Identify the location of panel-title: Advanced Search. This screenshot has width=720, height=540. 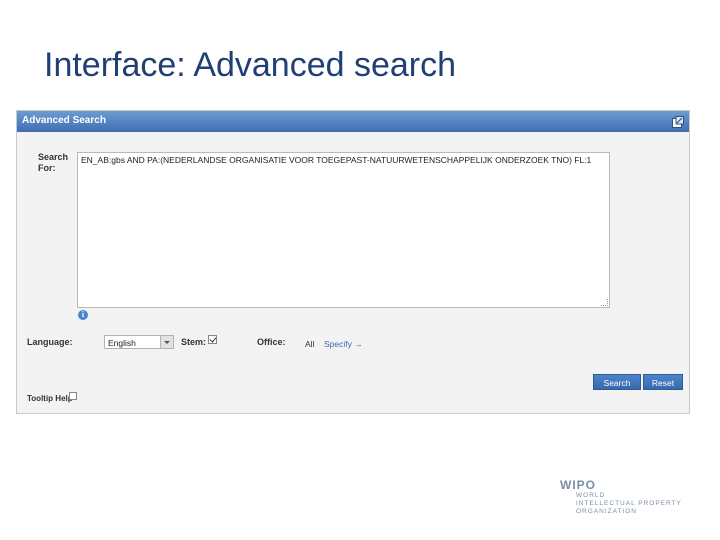
(64, 120).